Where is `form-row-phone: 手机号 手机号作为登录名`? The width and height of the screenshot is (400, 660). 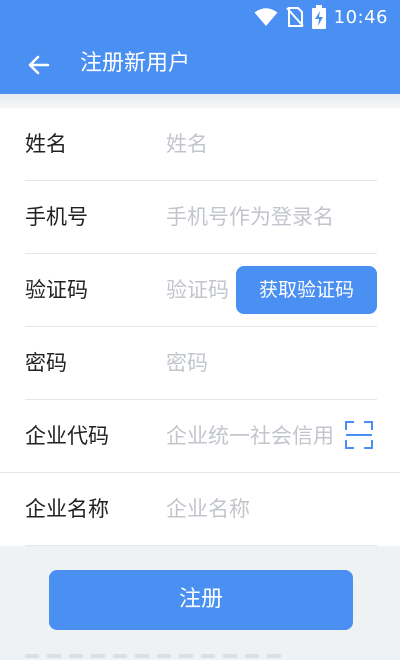 form-row-phone: 手机号 手机号作为登录名 is located at coordinates (200, 217).